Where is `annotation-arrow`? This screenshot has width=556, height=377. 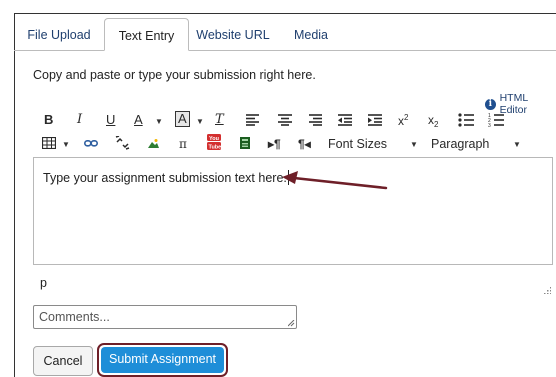 annotation-arrow is located at coordinates (335, 180).